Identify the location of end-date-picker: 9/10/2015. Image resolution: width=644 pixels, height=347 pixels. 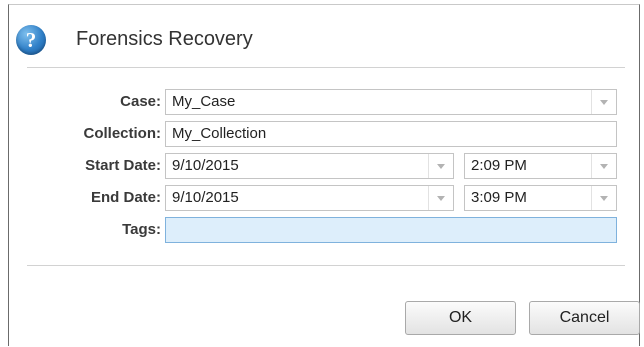
(309, 198).